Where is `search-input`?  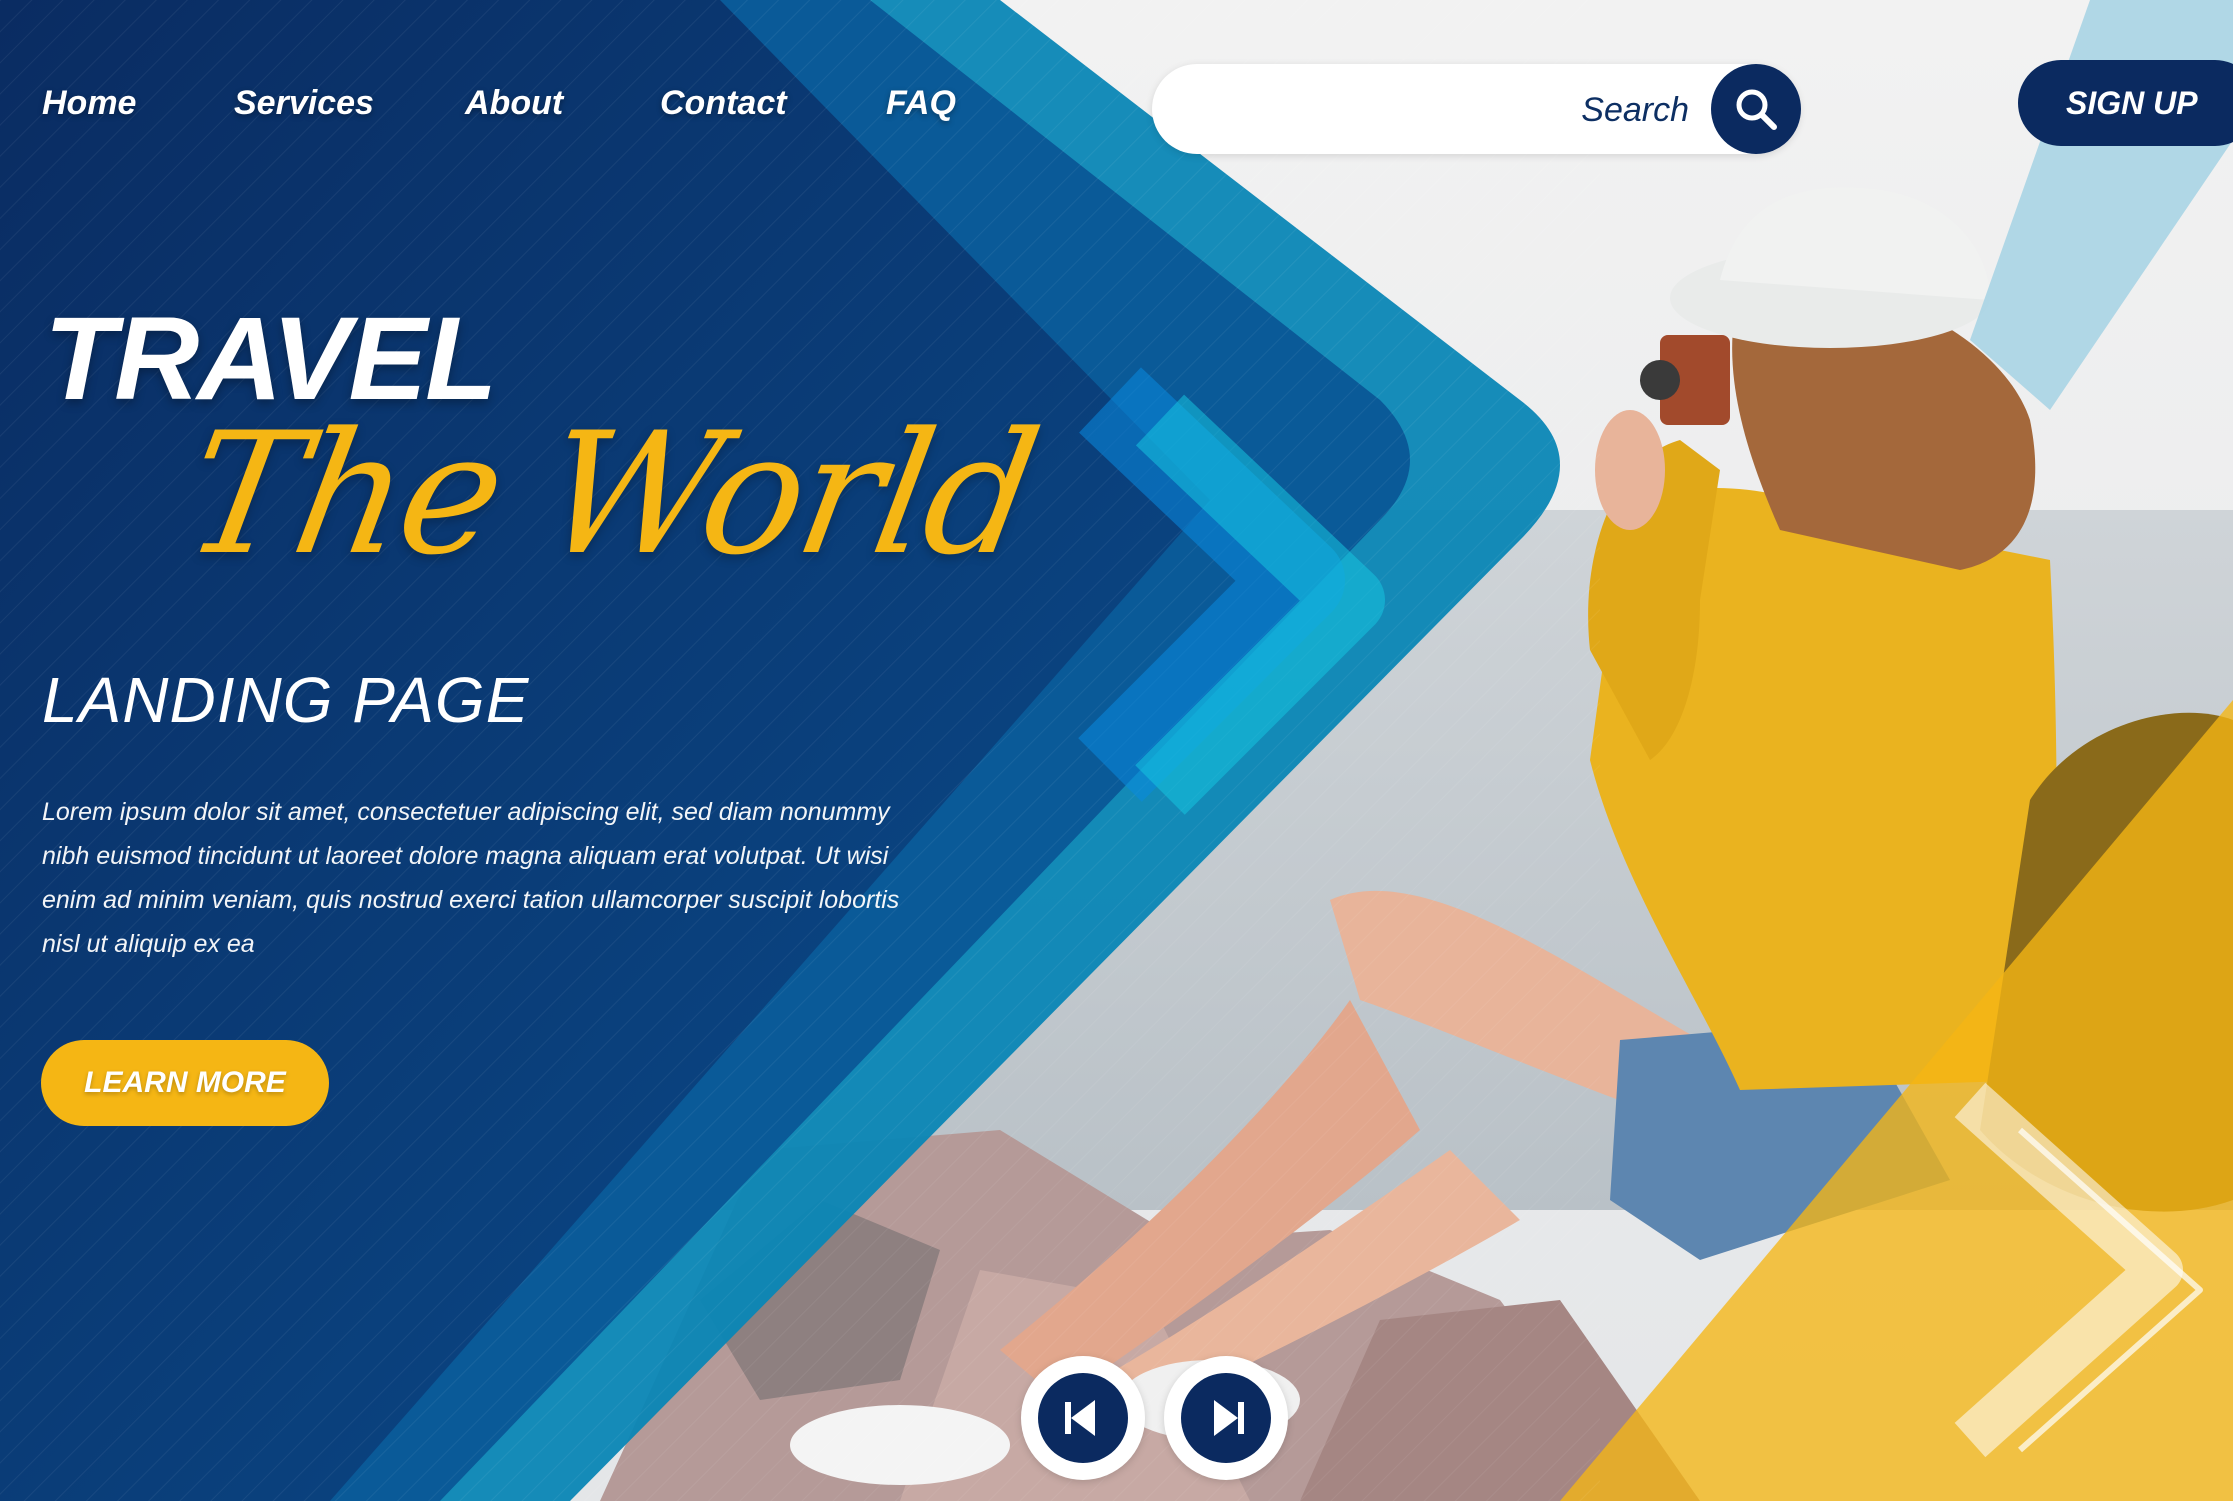 search-input is located at coordinates (1436, 110).